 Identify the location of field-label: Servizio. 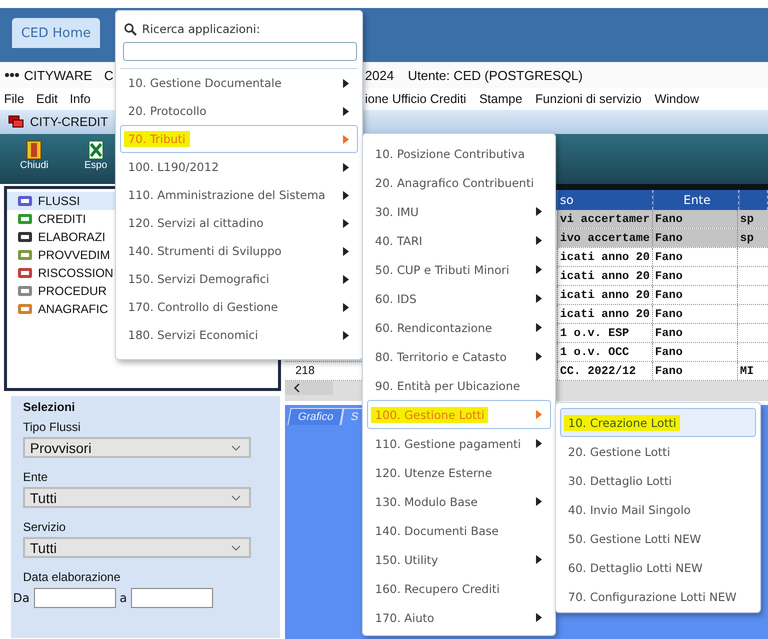
(45, 527).